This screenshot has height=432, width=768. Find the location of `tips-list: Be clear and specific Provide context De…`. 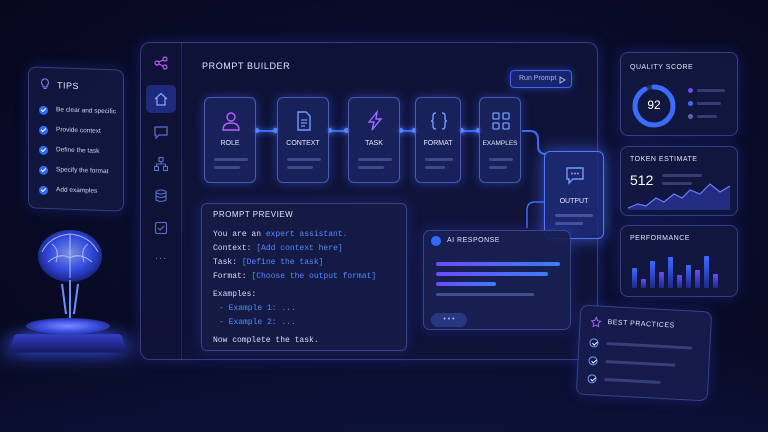

tips-list: Be clear and specific Provide context De… is located at coordinates (76, 131).